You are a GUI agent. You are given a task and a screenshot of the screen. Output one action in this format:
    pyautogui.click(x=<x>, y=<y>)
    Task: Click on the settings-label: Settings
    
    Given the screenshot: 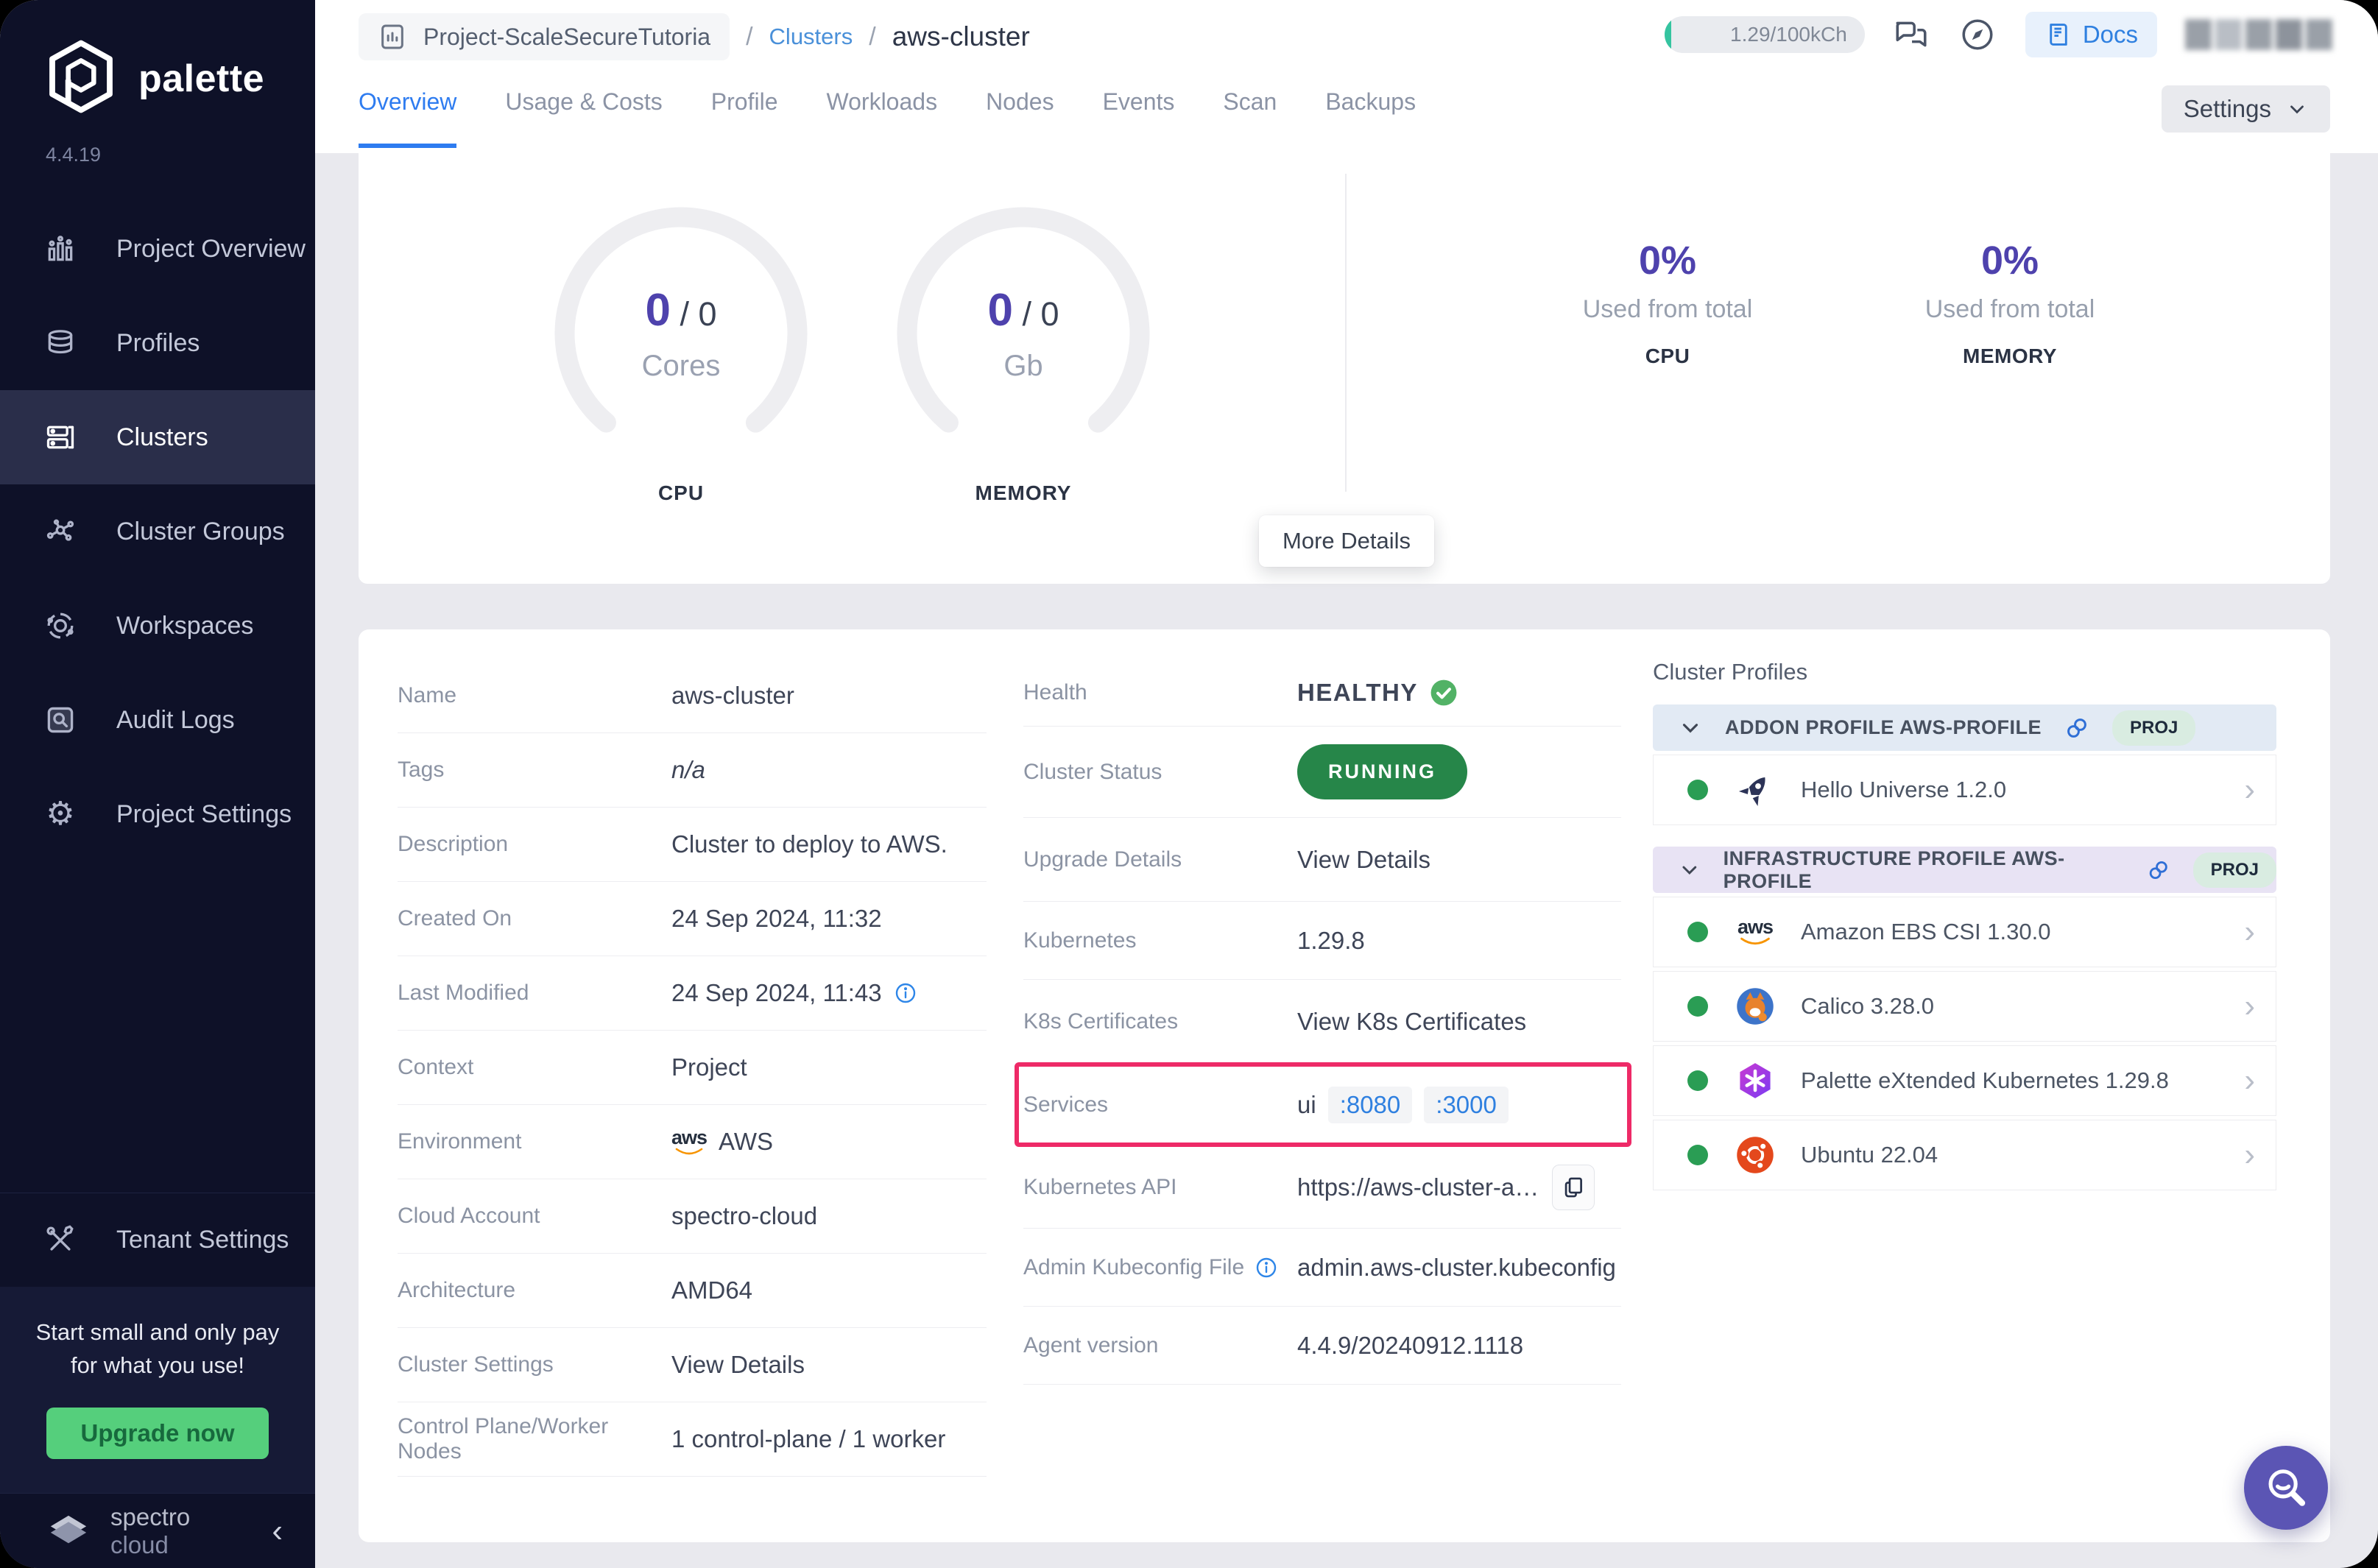 What is the action you would take?
    pyautogui.click(x=2227, y=109)
    